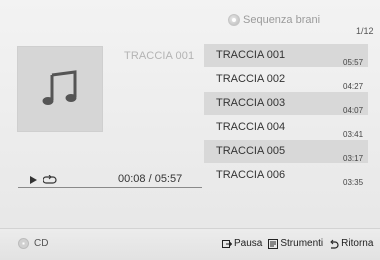  What do you see at coordinates (50, 180) in the screenshot?
I see `repeat-icon` at bounding box center [50, 180].